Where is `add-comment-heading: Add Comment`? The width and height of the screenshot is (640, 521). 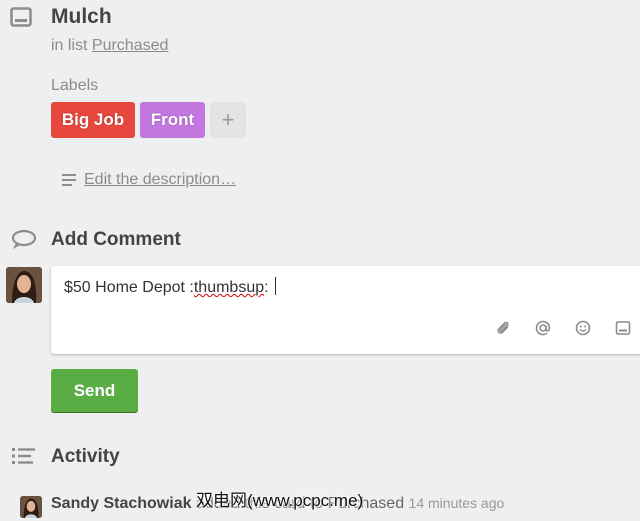
add-comment-heading: Add Comment is located at coordinates (116, 239).